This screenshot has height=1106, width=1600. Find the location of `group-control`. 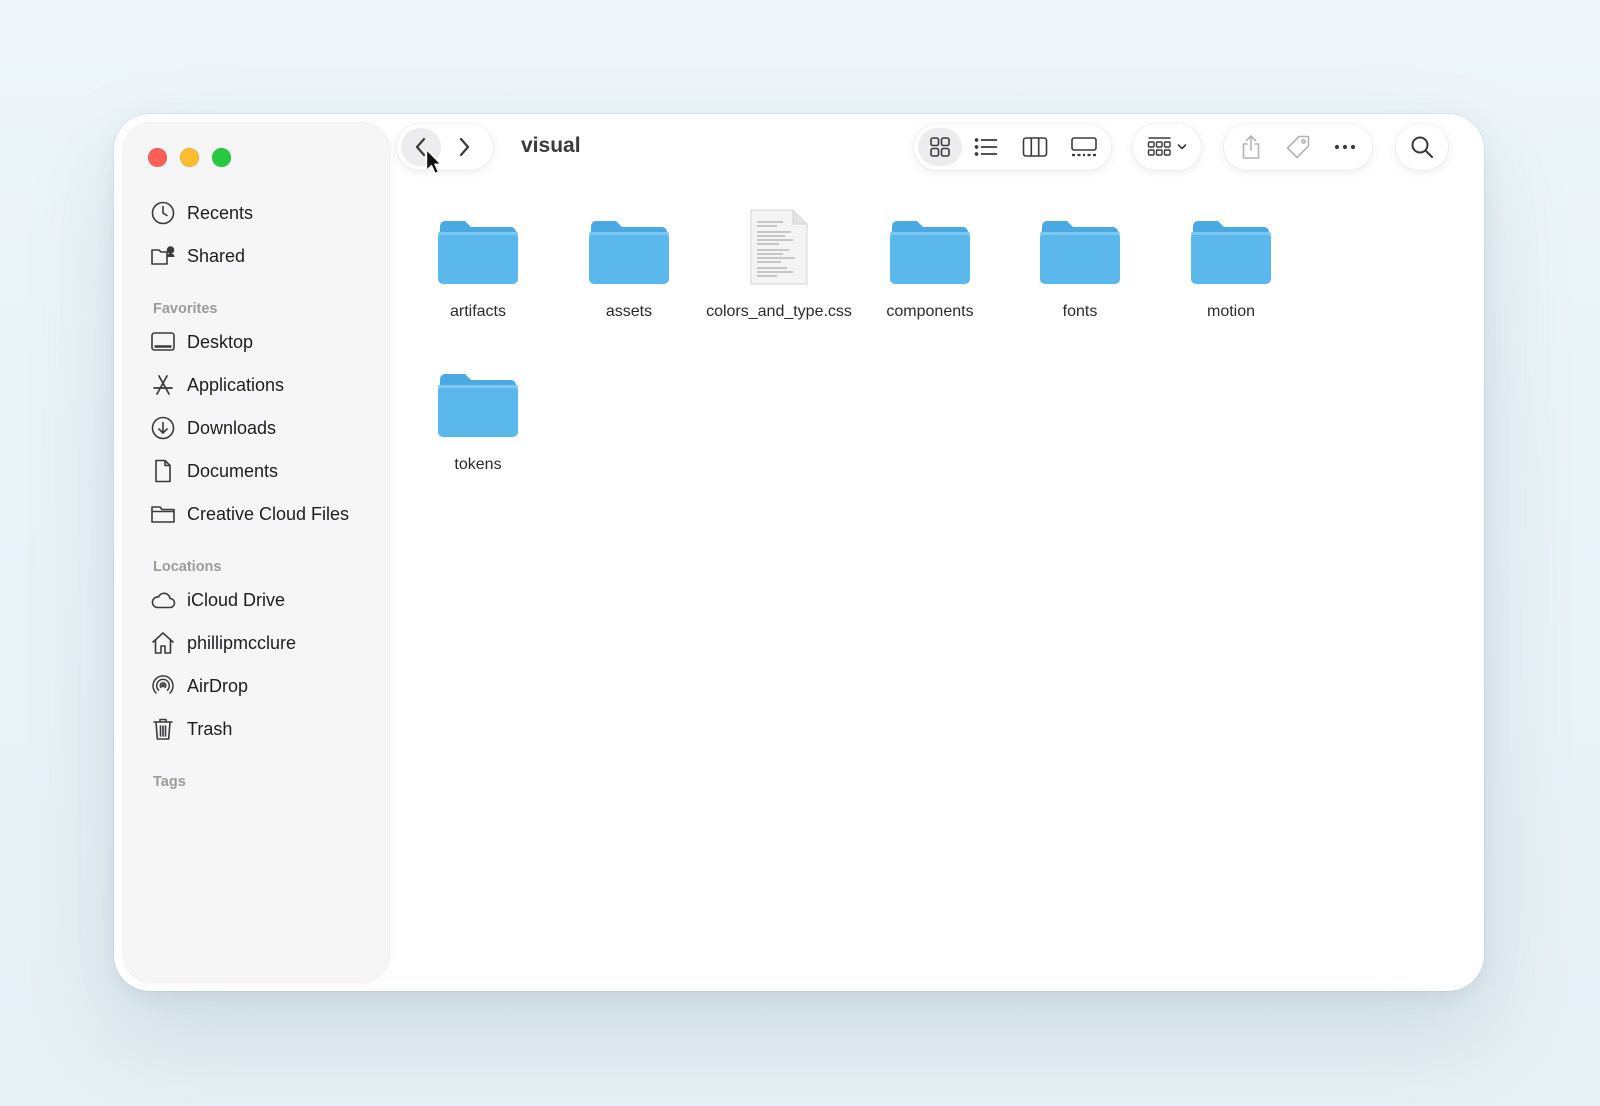

group-control is located at coordinates (1167, 147).